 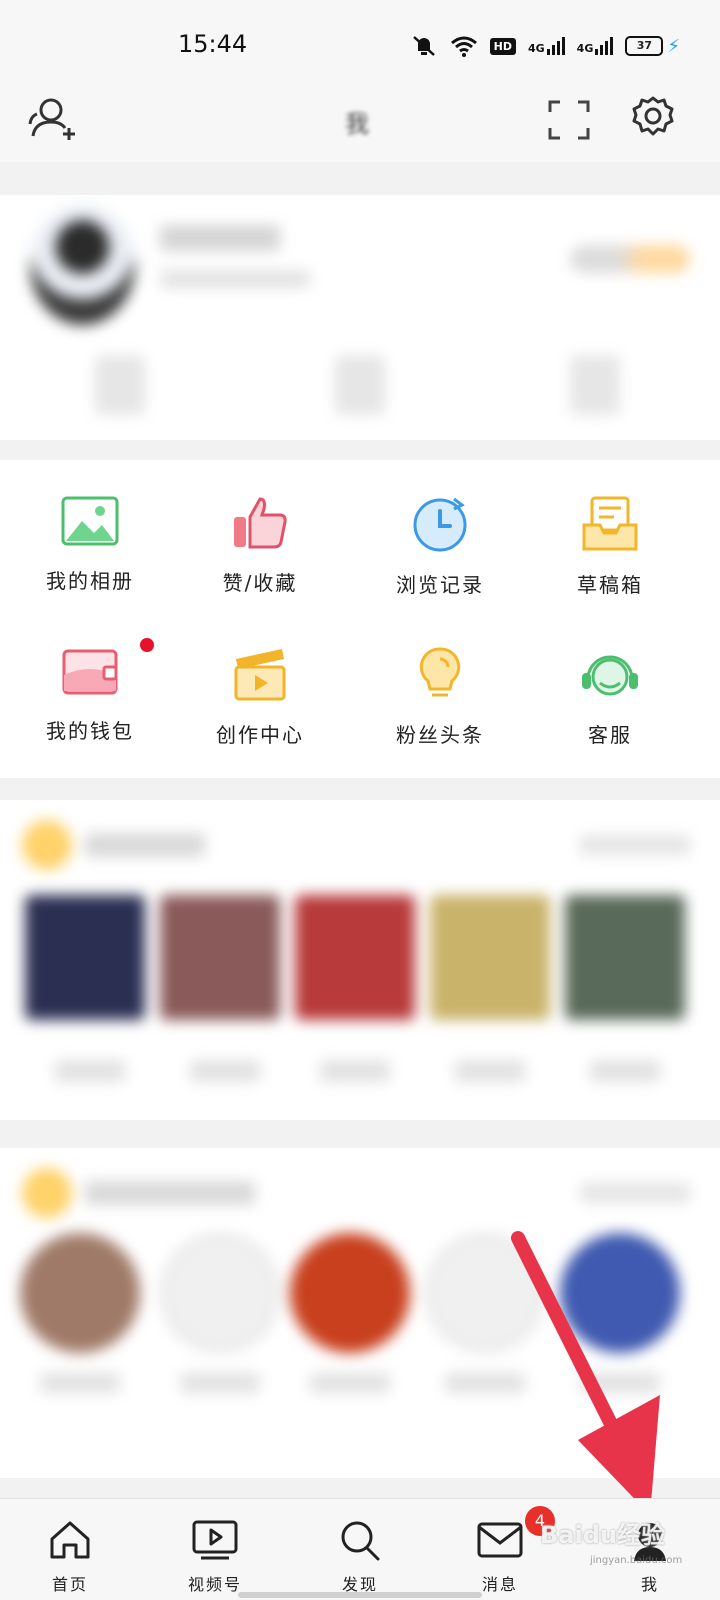 I want to click on nav-label: 首页, so click(x=69, y=1584).